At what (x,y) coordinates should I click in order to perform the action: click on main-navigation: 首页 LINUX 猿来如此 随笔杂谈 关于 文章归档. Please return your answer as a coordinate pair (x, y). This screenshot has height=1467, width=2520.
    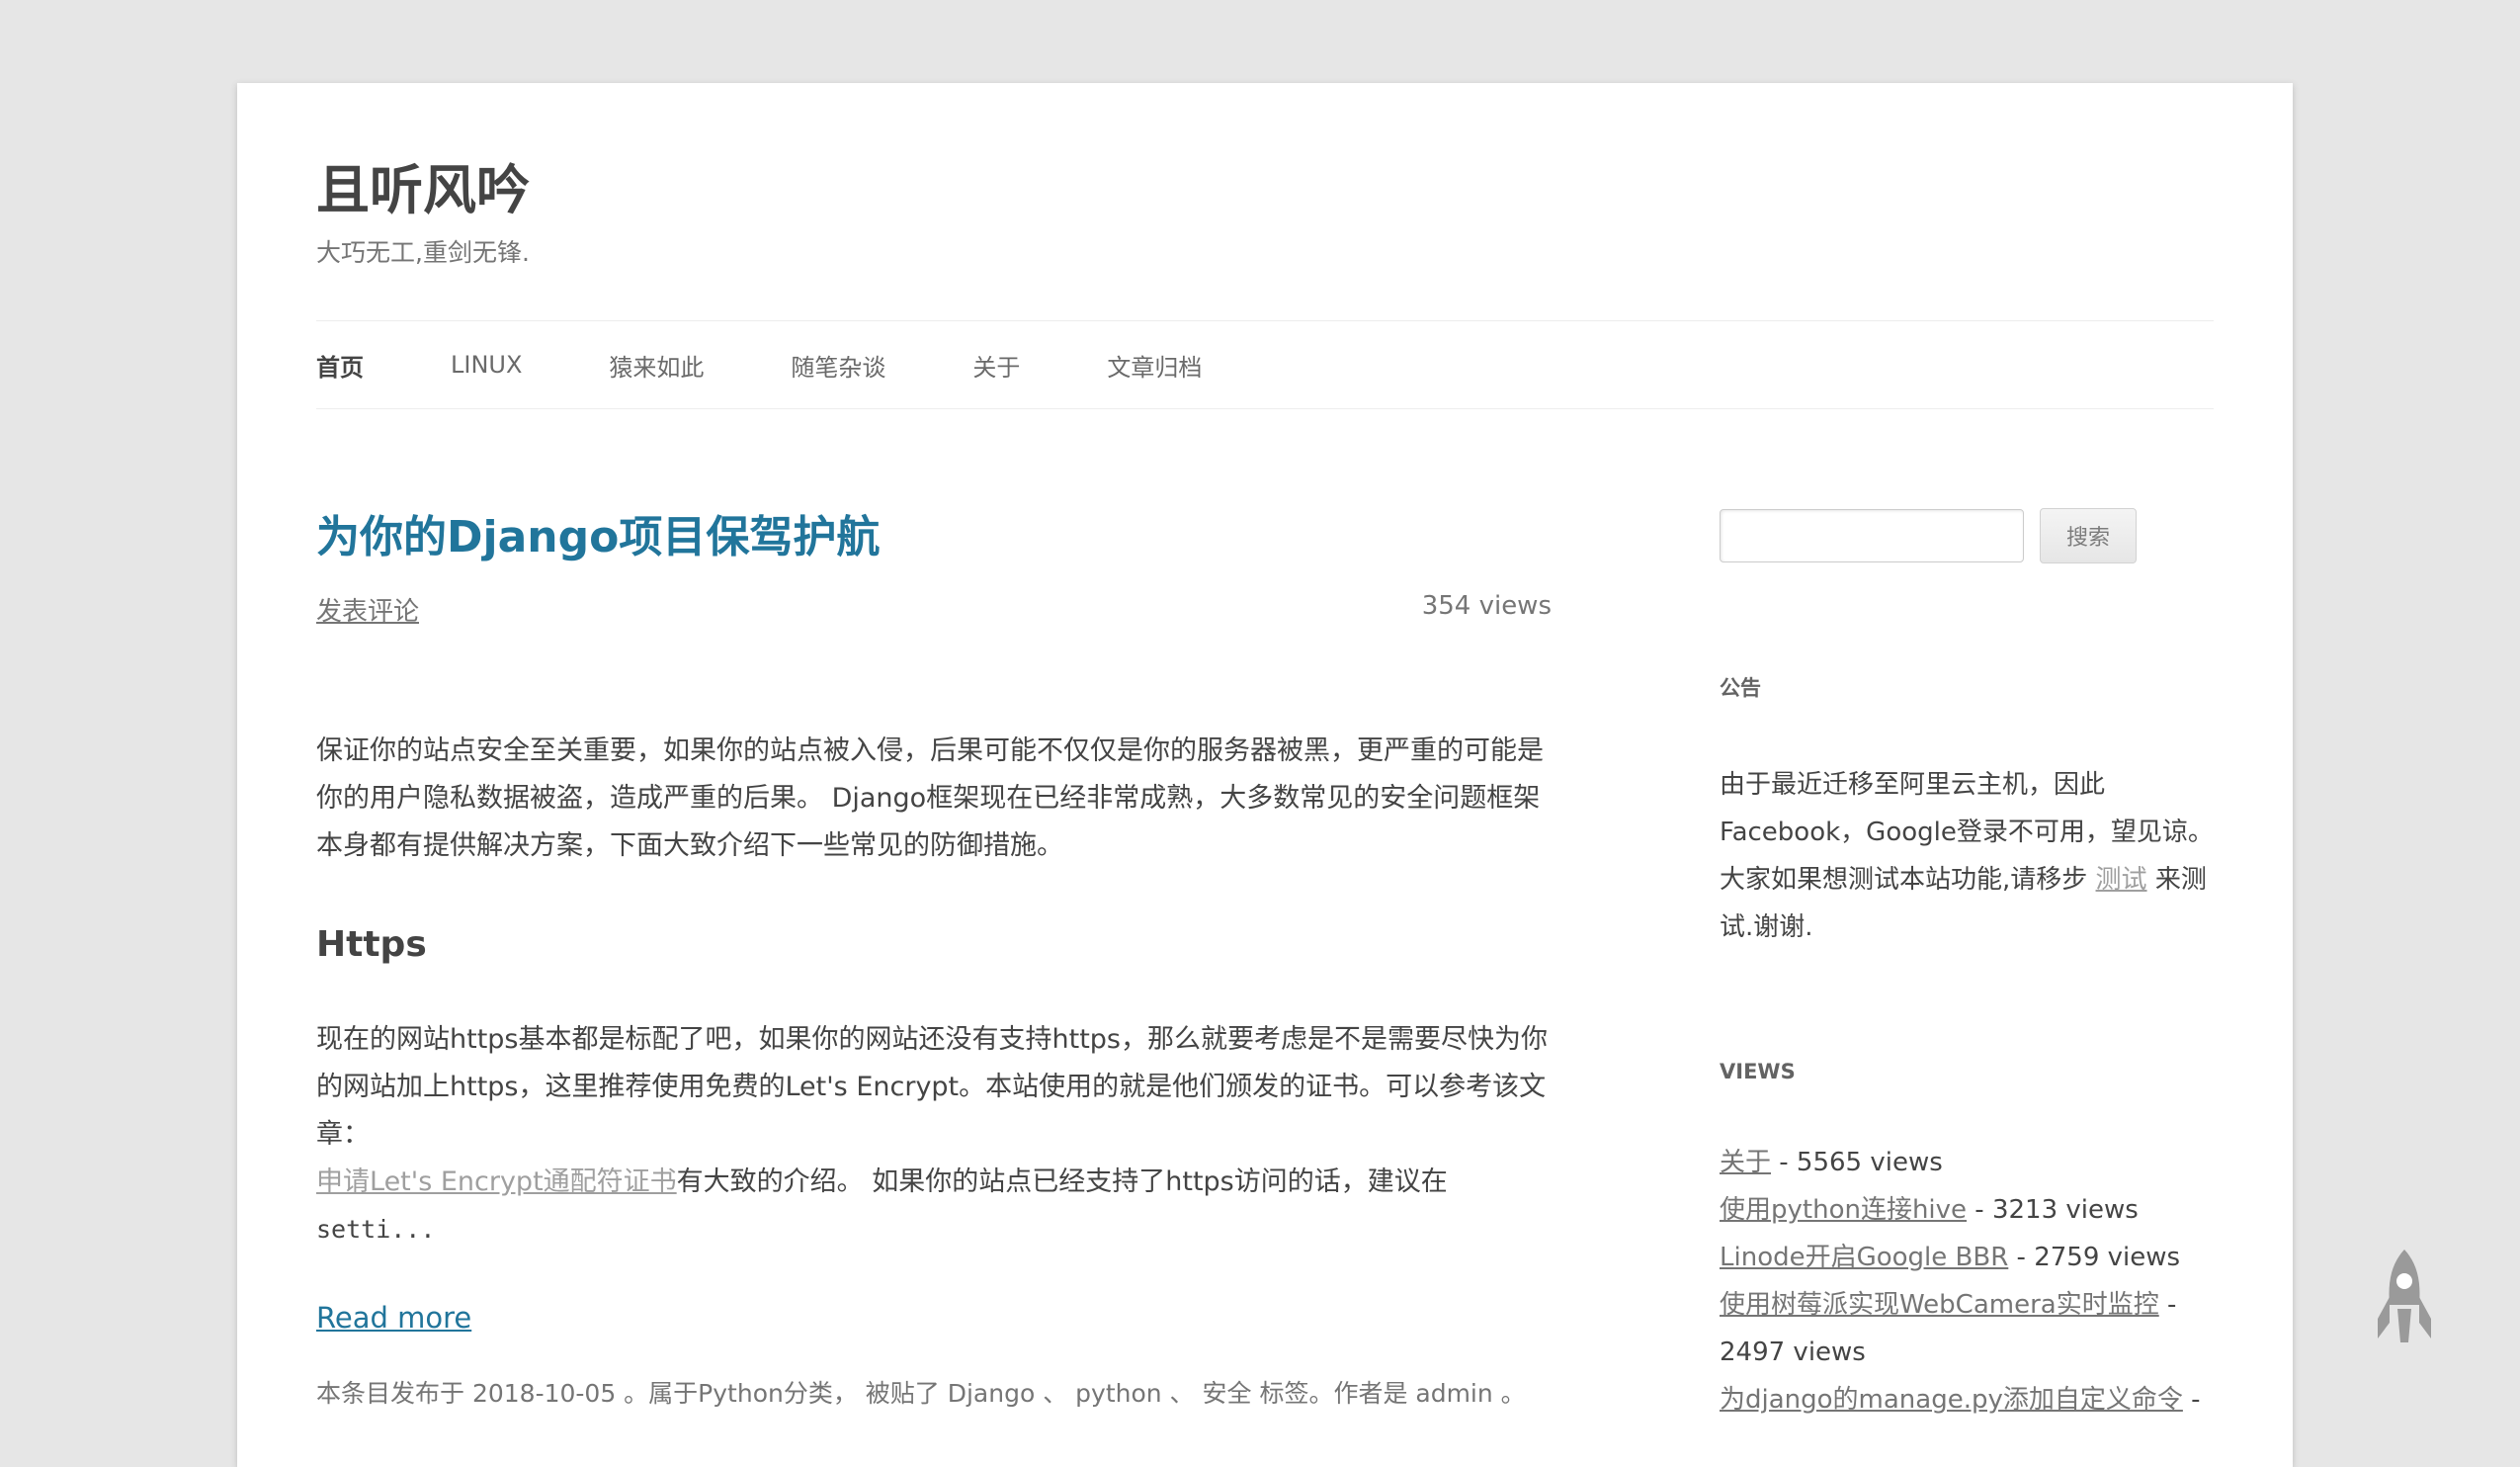
    Looking at the image, I should click on (1265, 364).